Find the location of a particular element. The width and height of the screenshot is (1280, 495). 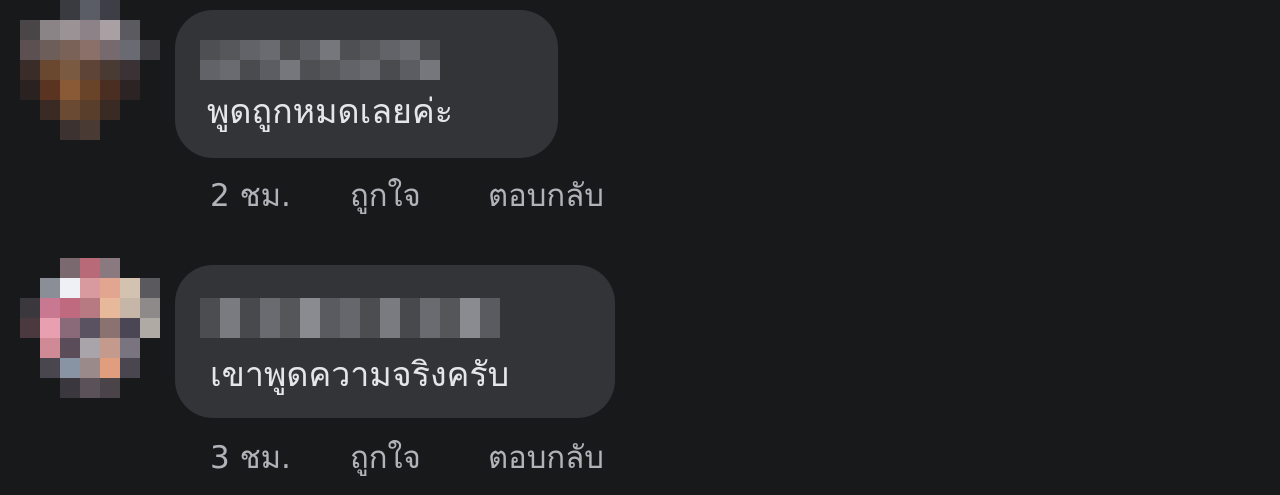

comment-actions: 3 ชม. ถูกใจ ตอบกลับ is located at coordinates (407, 458).